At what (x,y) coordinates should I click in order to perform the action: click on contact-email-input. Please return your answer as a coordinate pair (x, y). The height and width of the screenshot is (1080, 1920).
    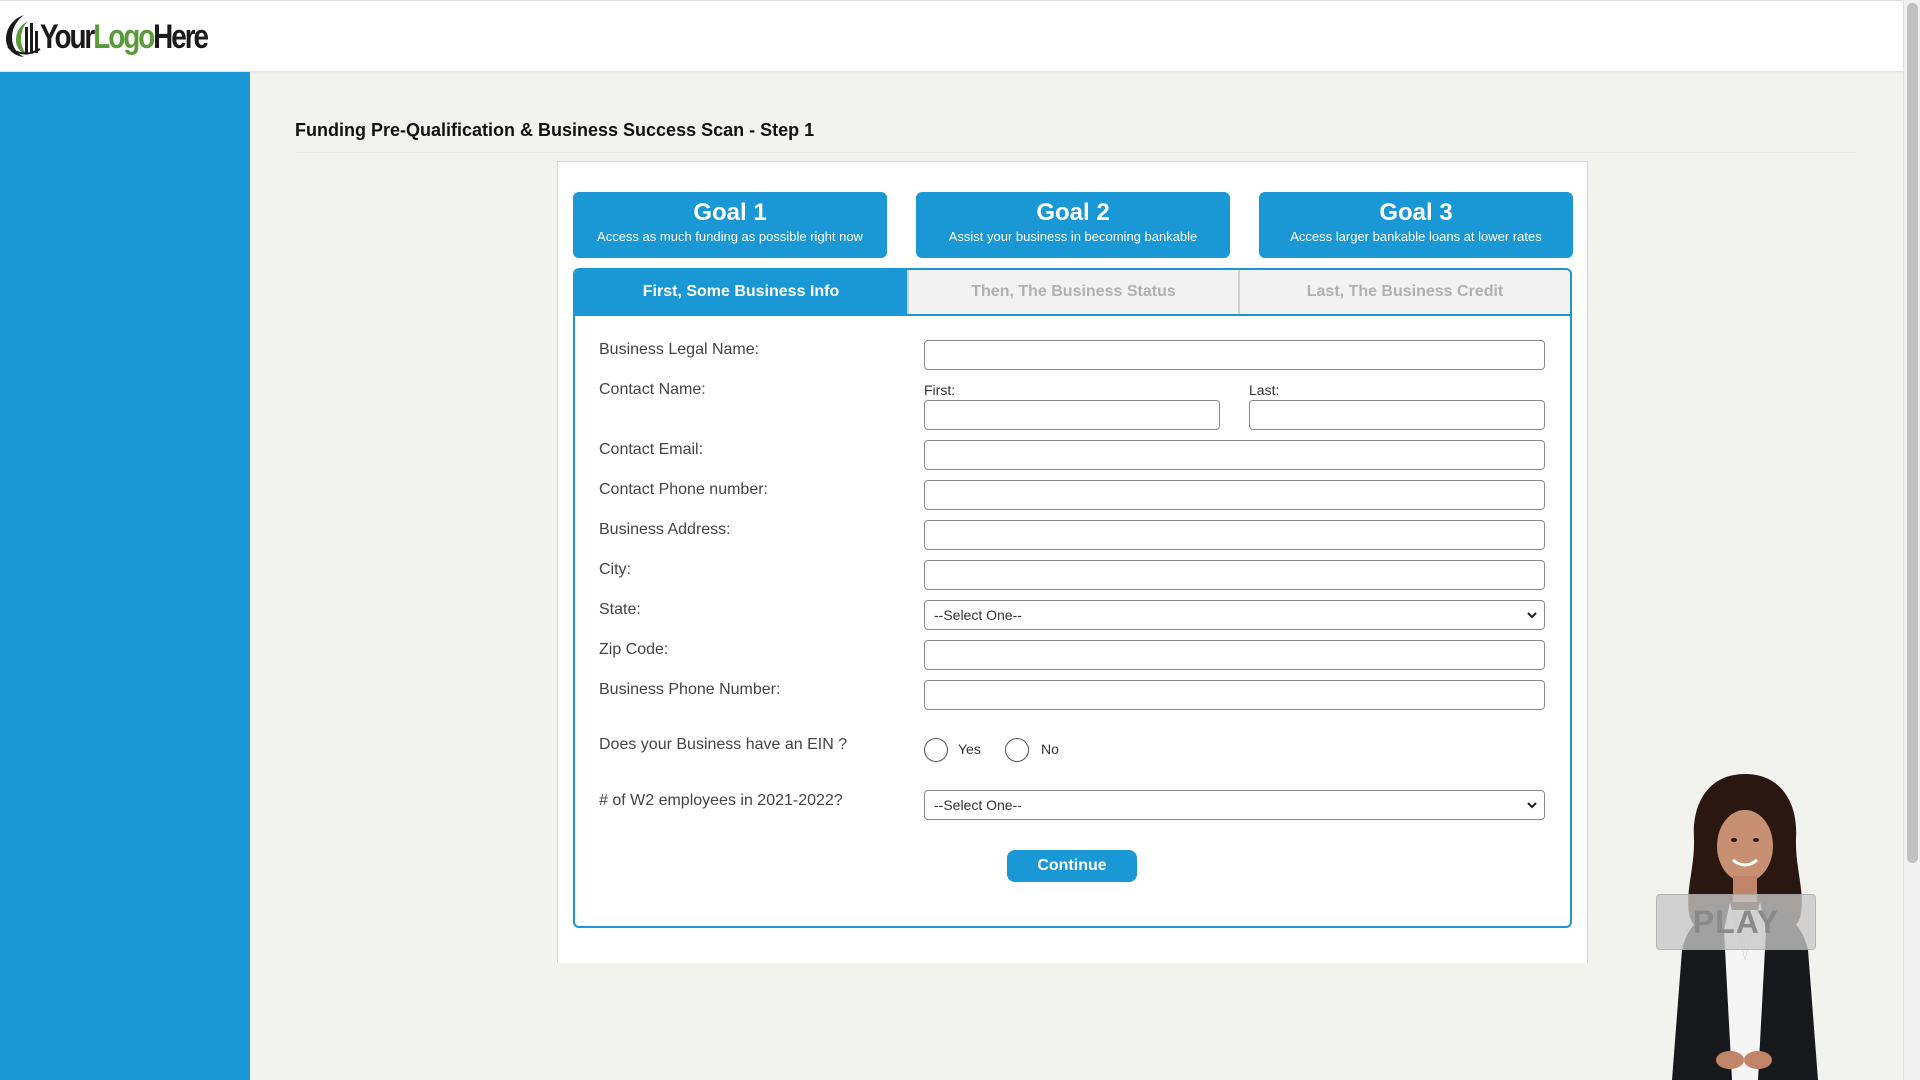
    Looking at the image, I should click on (1234, 455).